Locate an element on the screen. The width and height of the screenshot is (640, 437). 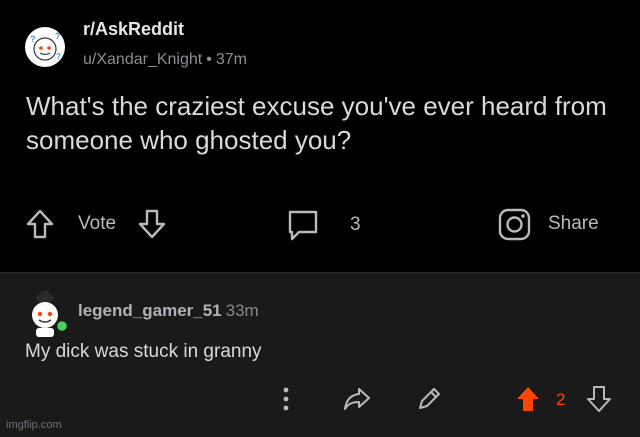
subreddit-name: r/AskReddit is located at coordinates (133, 29).